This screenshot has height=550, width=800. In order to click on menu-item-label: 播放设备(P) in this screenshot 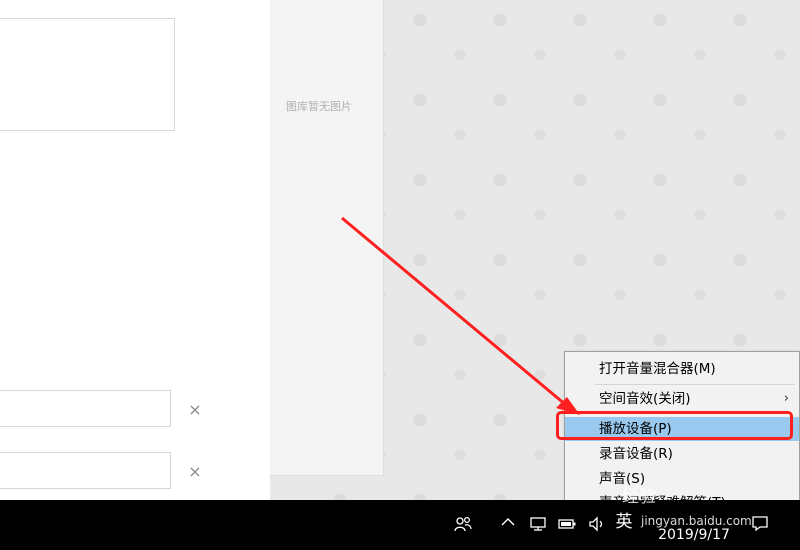, I will do `click(635, 429)`.